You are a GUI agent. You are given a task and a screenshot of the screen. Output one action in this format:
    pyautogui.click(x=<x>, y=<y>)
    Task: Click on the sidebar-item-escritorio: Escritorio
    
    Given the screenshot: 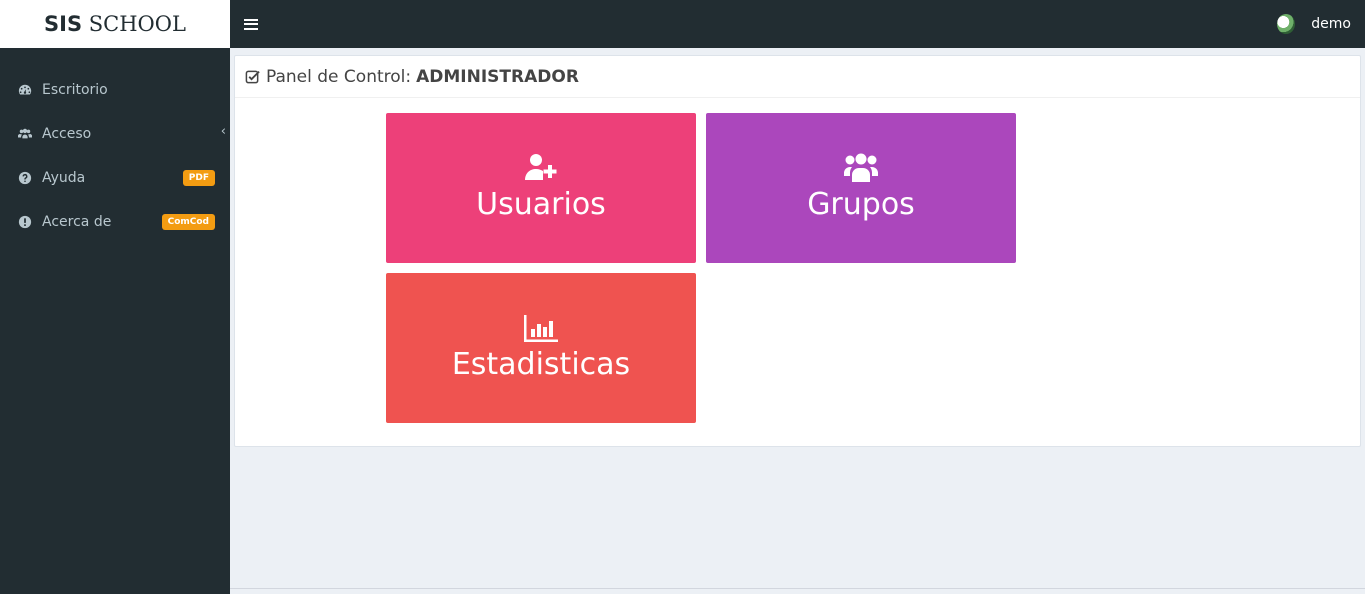 What is the action you would take?
    pyautogui.click(x=115, y=90)
    